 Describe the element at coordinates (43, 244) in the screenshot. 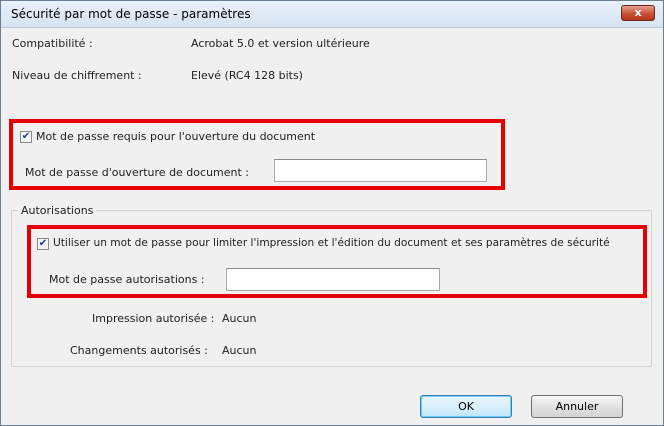

I see `permissions-password-checkbox: ✔` at that location.